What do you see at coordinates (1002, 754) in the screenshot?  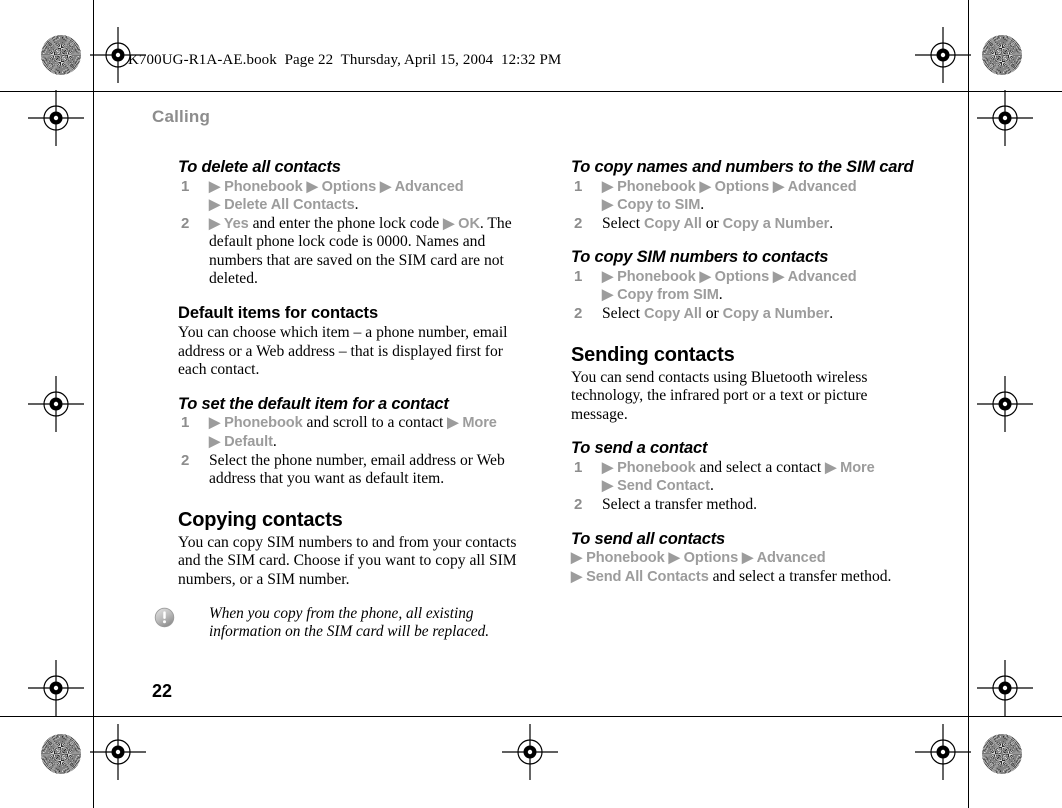 I see `density-burst-bottom-right` at bounding box center [1002, 754].